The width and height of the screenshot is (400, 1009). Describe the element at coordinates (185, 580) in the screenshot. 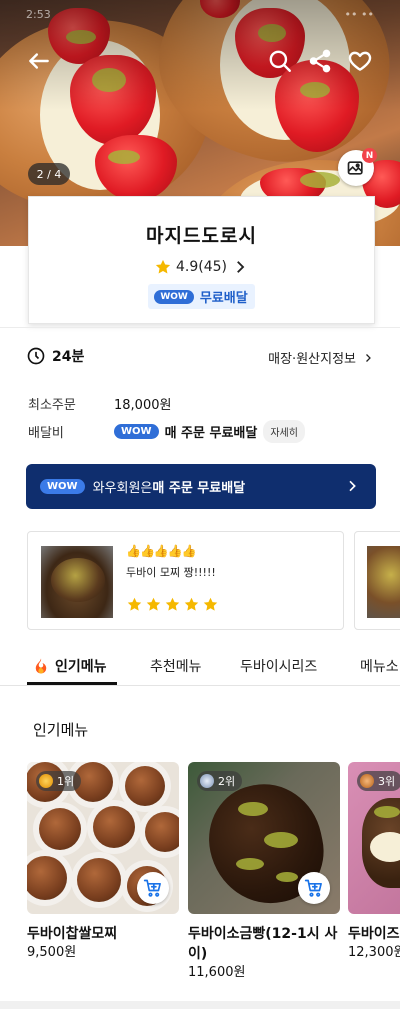

I see `review-card: 👍👍👍👍👍 두바이 모찌 짱!!!!!` at that location.